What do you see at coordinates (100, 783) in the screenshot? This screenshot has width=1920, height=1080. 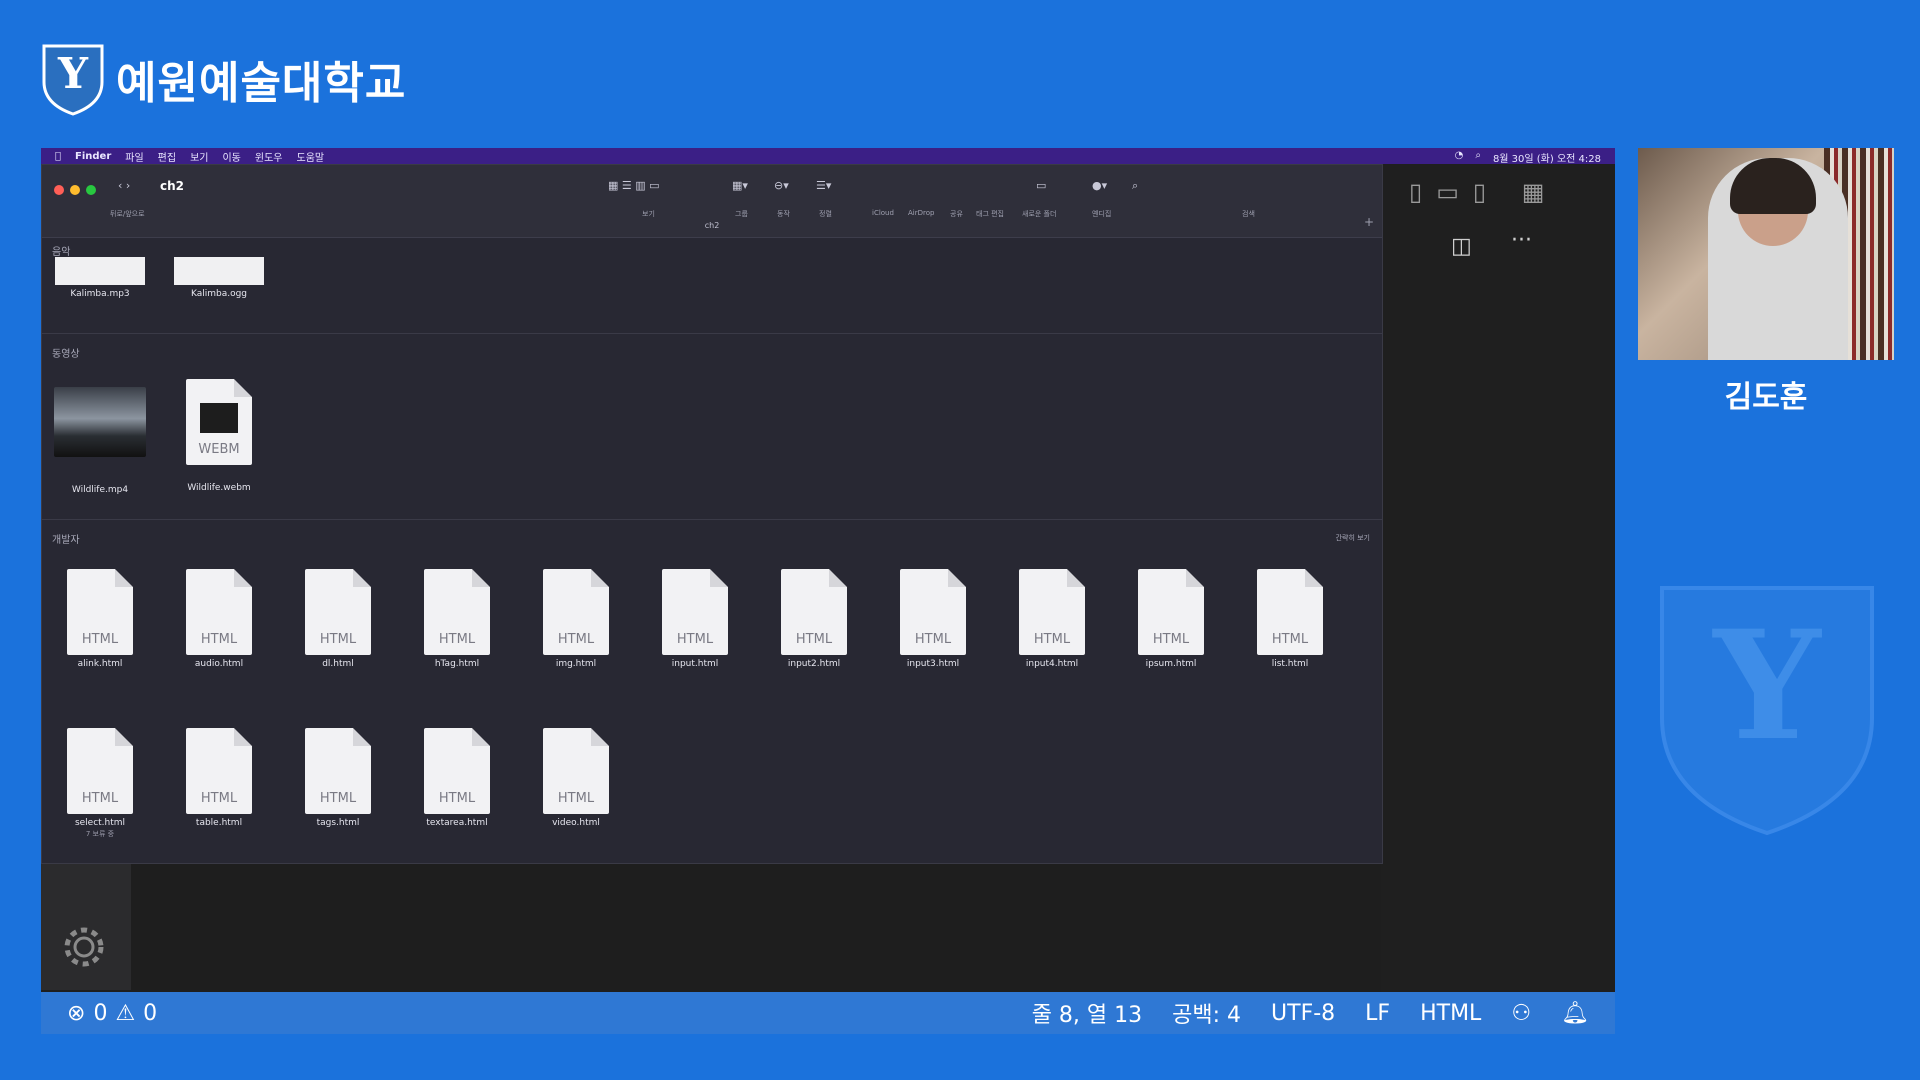 I see `file-item: HTML select.html 7 보류 중` at bounding box center [100, 783].